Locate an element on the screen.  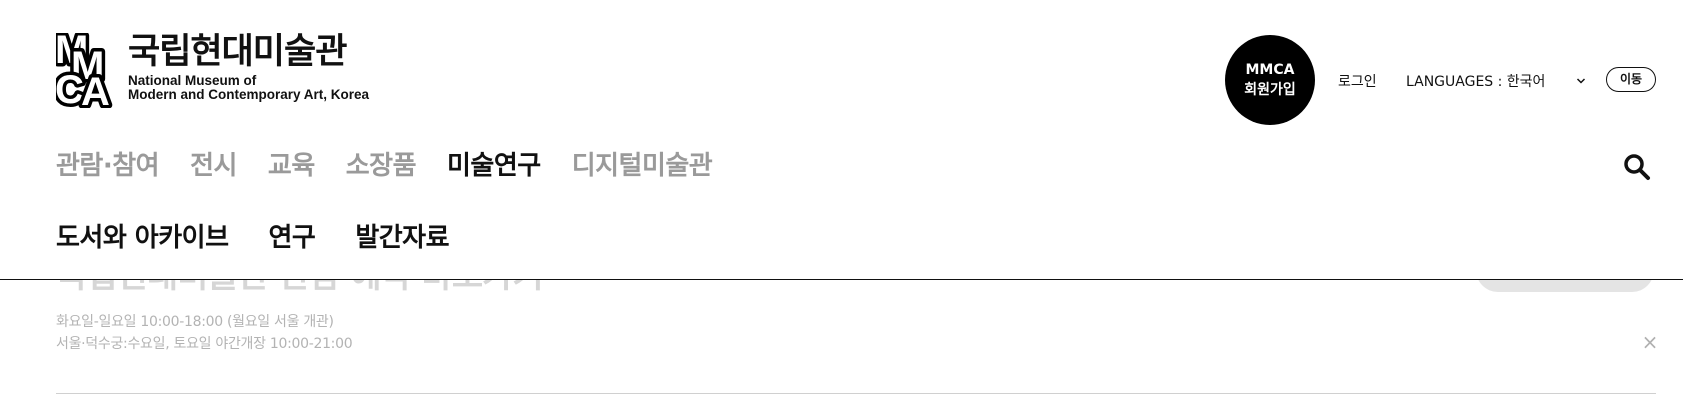
logo-name-en-line2: Modern and Contemporary Art, Korea is located at coordinates (249, 94).